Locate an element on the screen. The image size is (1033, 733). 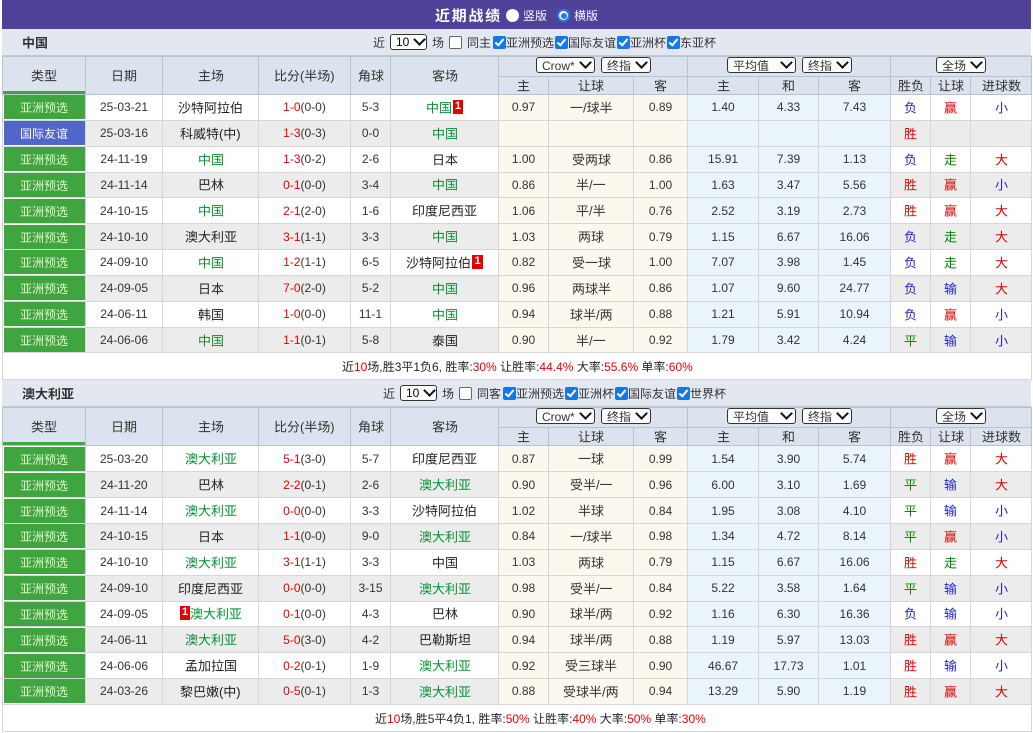
svg-text: 1, is located at coordinates (470, 719).